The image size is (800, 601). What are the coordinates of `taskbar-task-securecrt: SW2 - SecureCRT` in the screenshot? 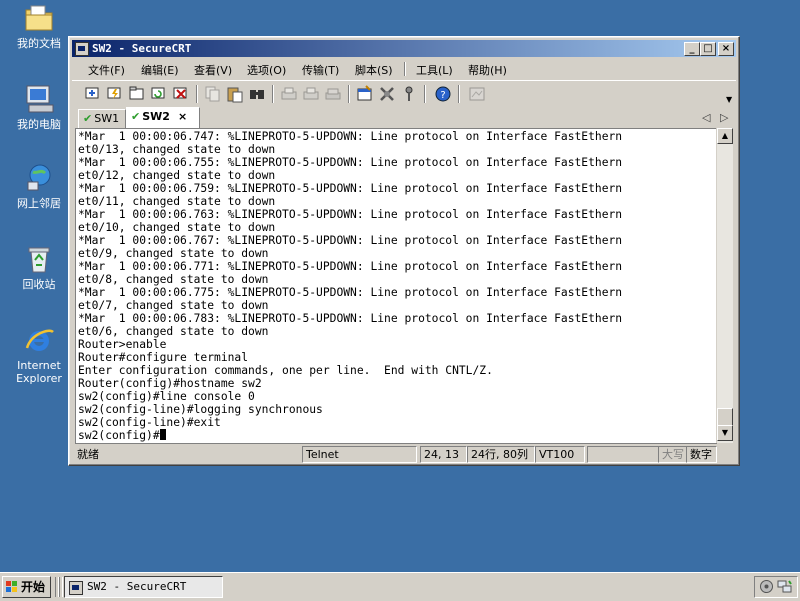 It's located at (143, 587).